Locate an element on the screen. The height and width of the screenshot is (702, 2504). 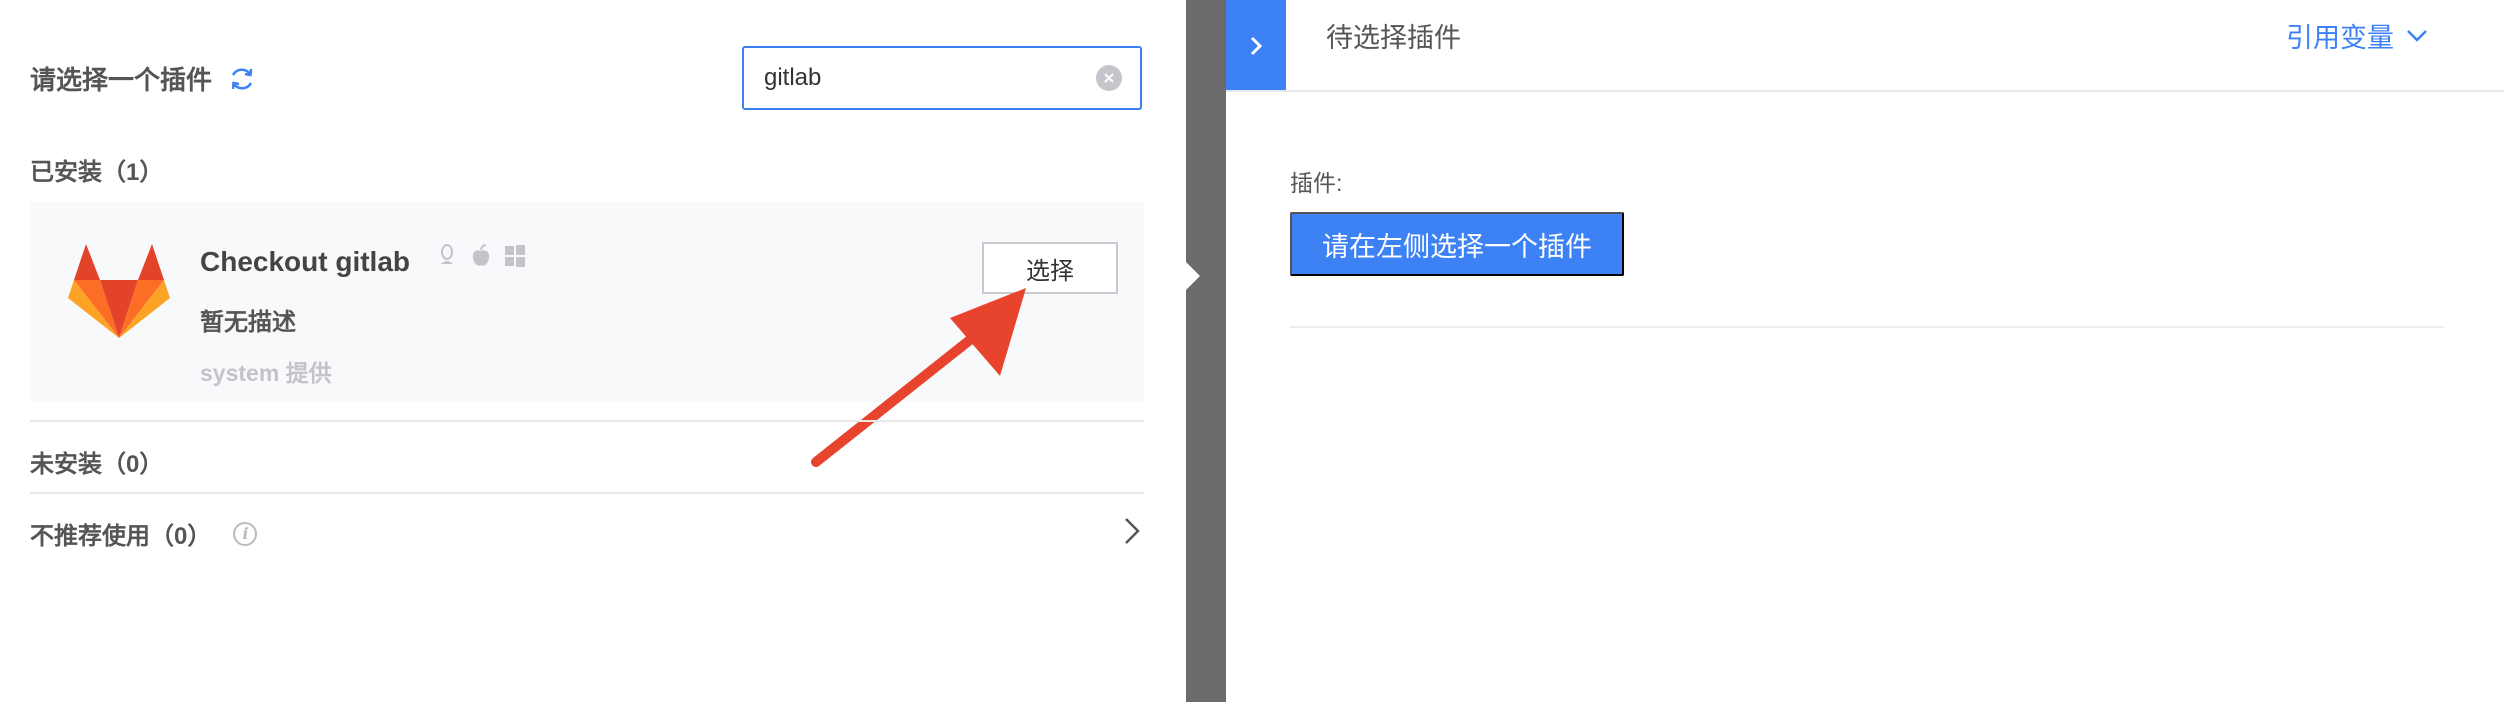
not-recommended-section: 不推荐使用（0） i is located at coordinates (144, 533).